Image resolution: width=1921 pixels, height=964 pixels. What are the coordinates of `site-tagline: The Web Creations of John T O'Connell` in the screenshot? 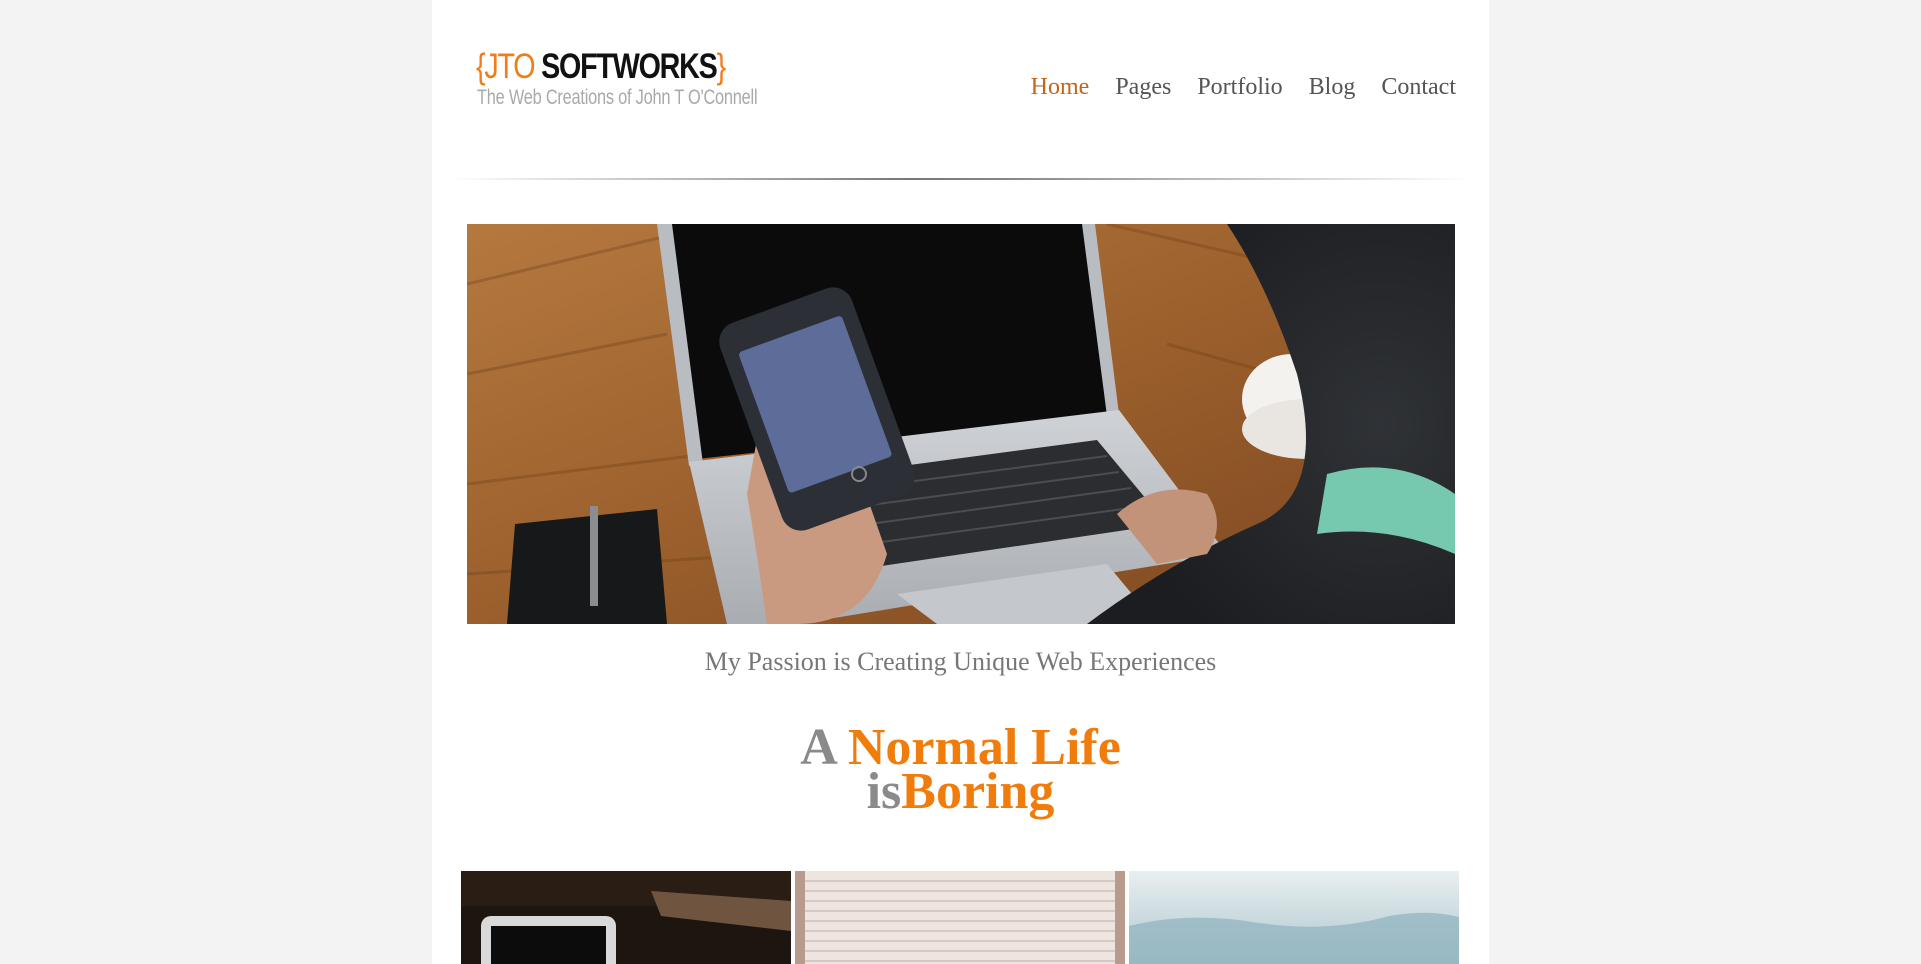 It's located at (617, 97).